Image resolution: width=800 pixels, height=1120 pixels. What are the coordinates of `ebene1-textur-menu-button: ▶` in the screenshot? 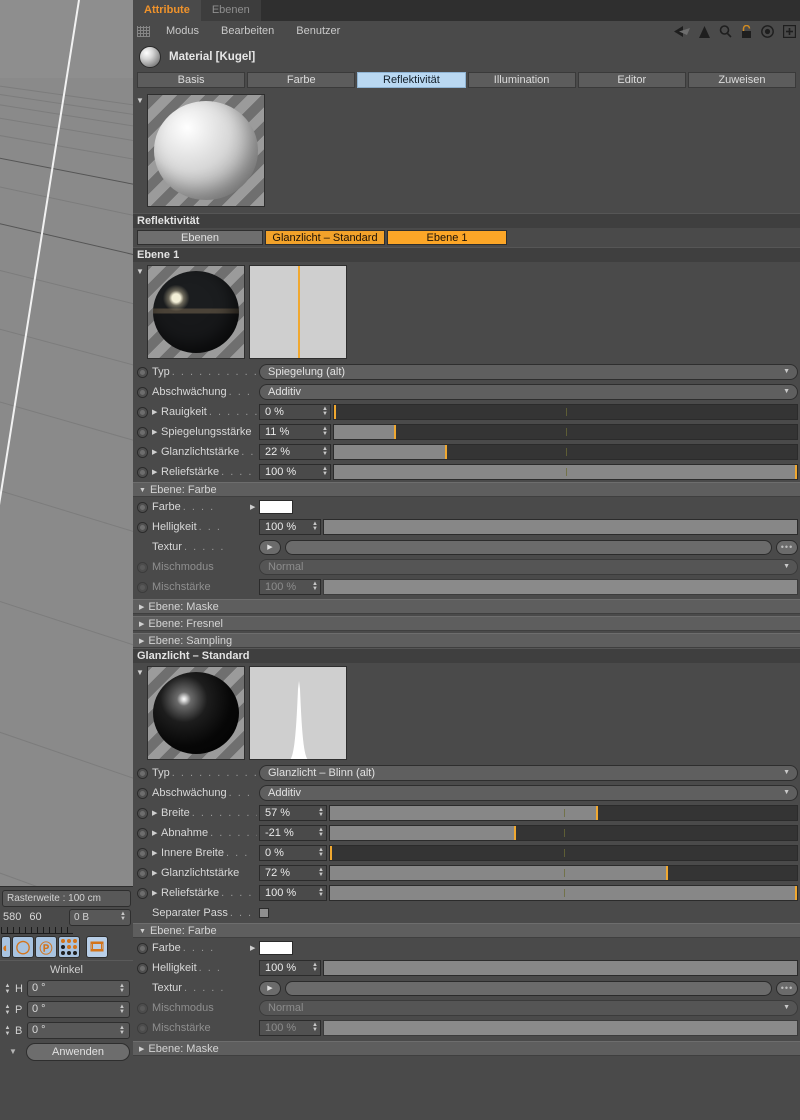 It's located at (270, 547).